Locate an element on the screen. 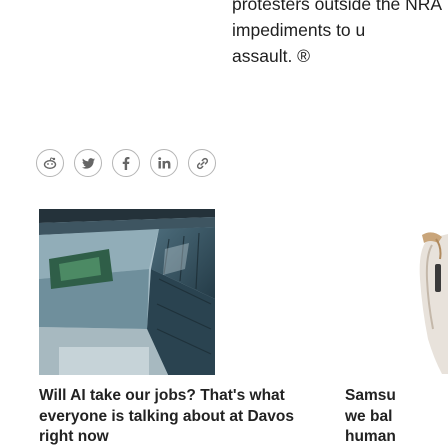  twitter-icon is located at coordinates (88, 163).